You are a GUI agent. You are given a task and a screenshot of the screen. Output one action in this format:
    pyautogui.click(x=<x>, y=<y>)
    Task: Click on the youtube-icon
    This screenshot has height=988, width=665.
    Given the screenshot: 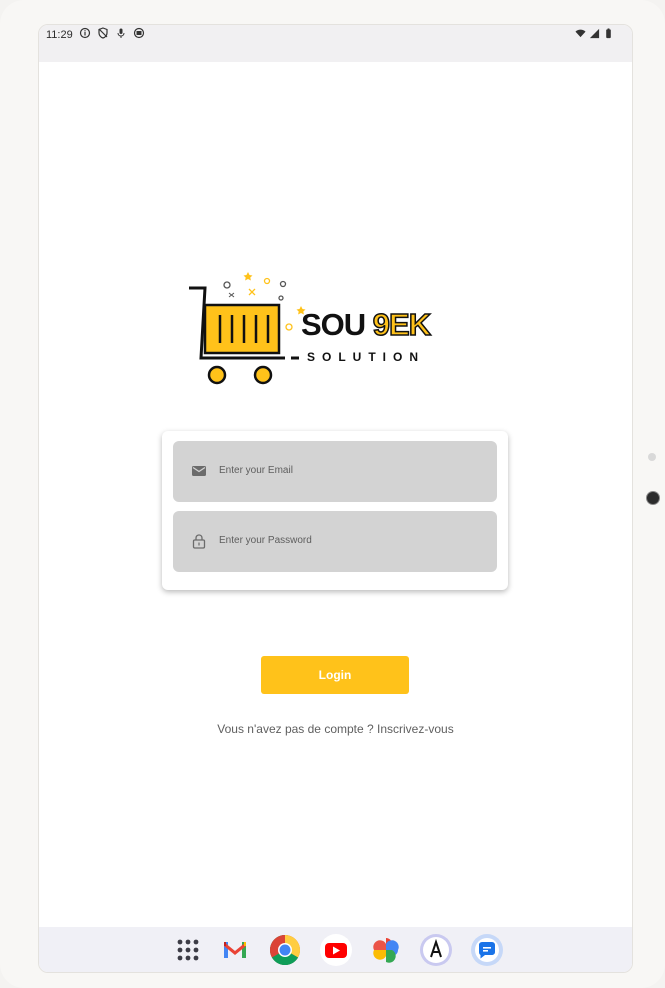 What is the action you would take?
    pyautogui.click(x=336, y=950)
    